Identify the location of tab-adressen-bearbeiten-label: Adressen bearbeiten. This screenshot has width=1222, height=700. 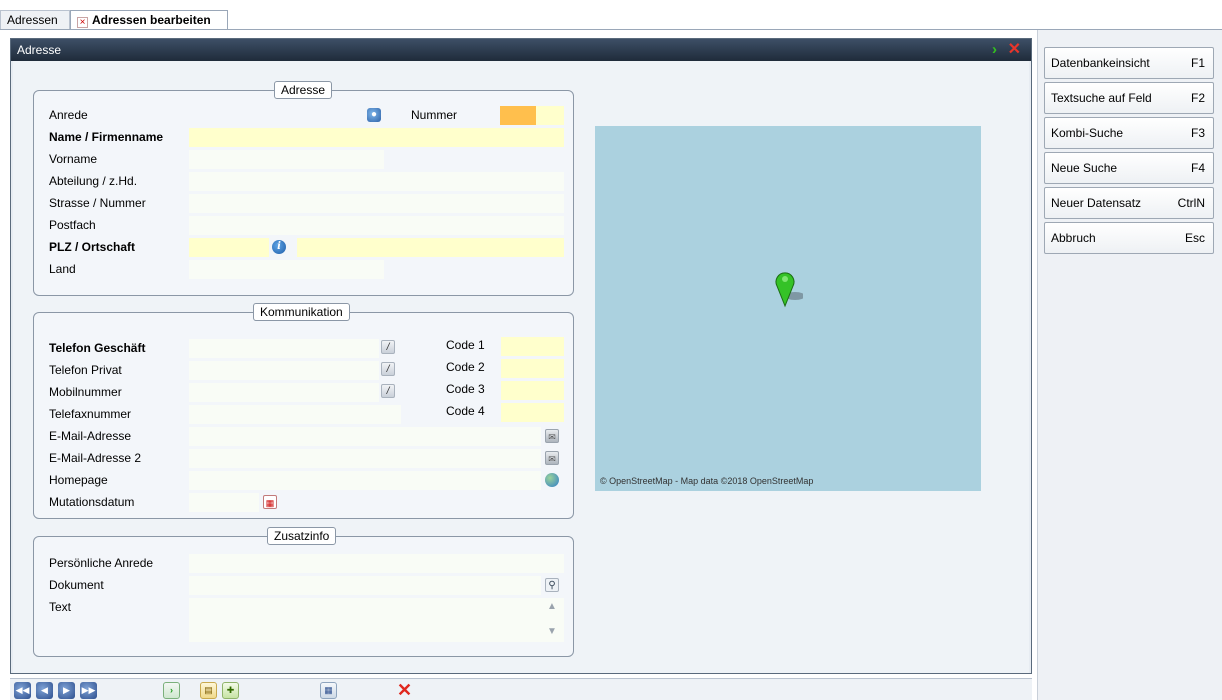
(151, 20).